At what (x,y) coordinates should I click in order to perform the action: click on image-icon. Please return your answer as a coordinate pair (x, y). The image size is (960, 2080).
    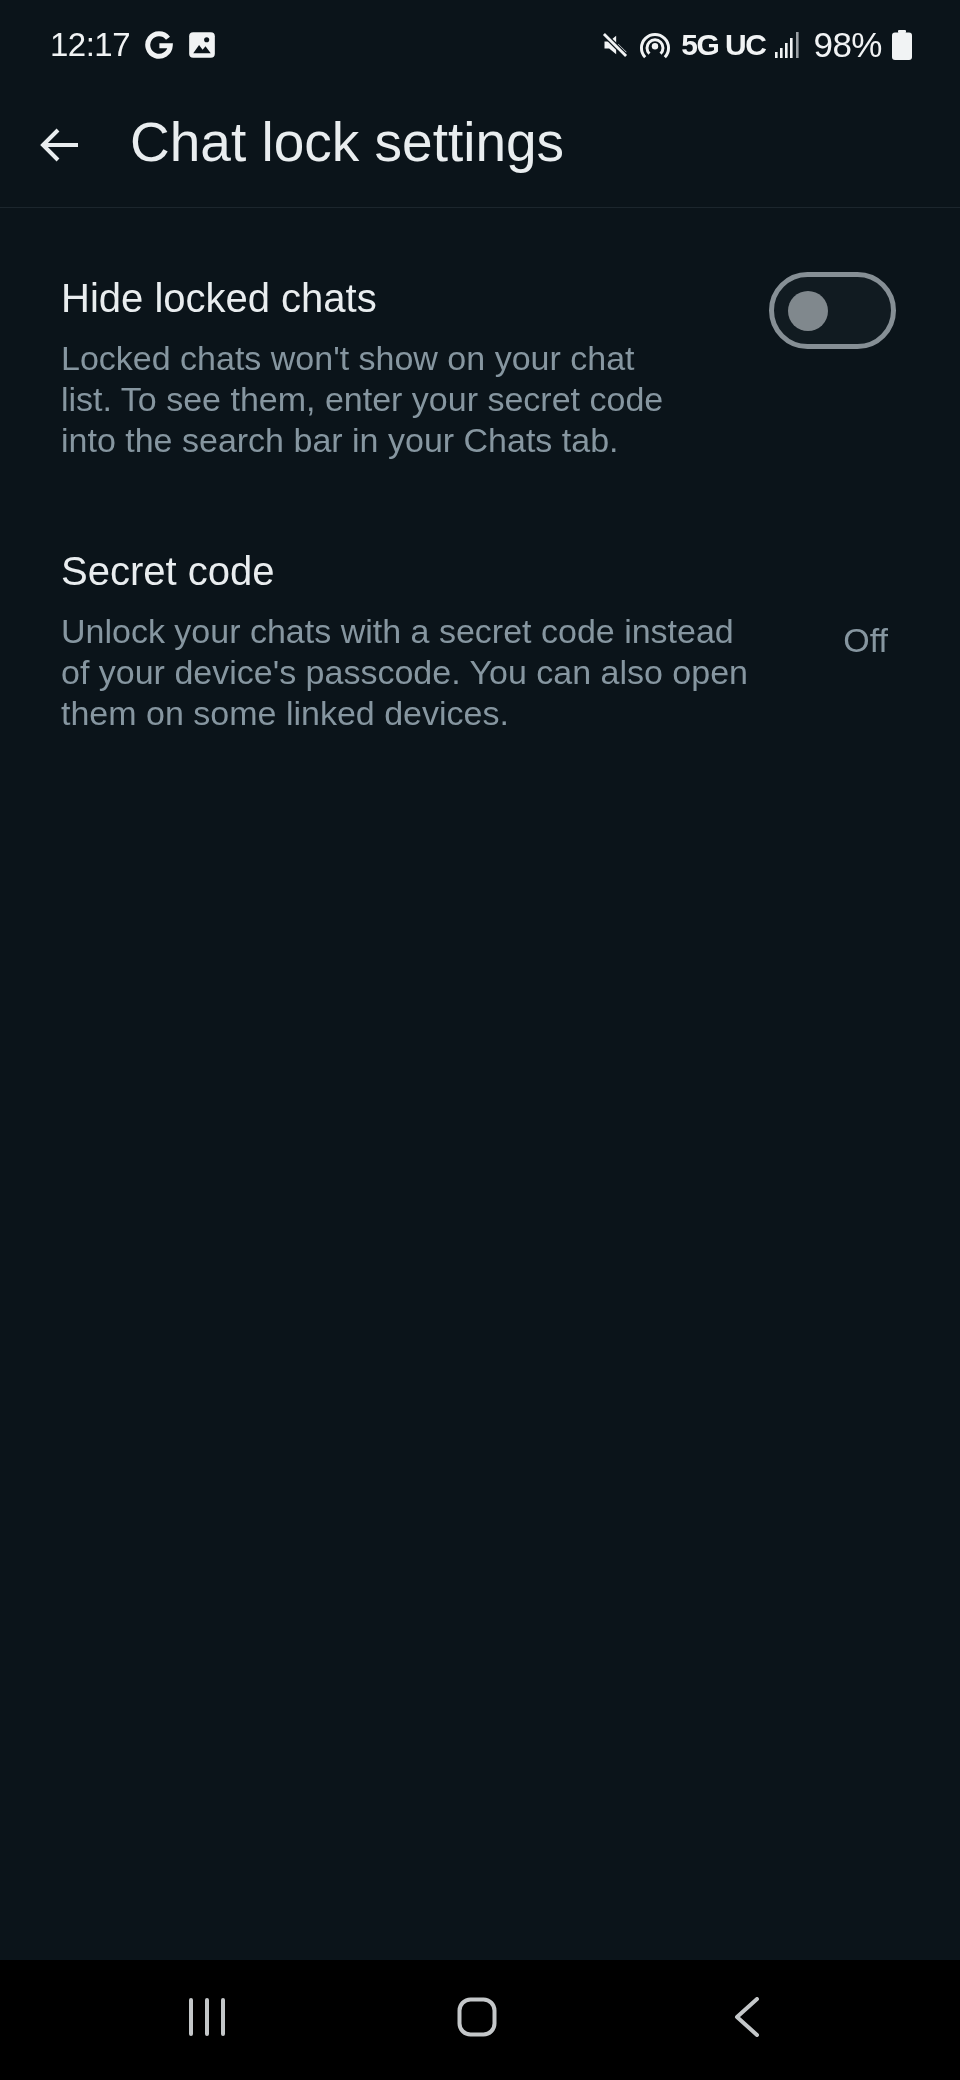
    Looking at the image, I should click on (202, 45).